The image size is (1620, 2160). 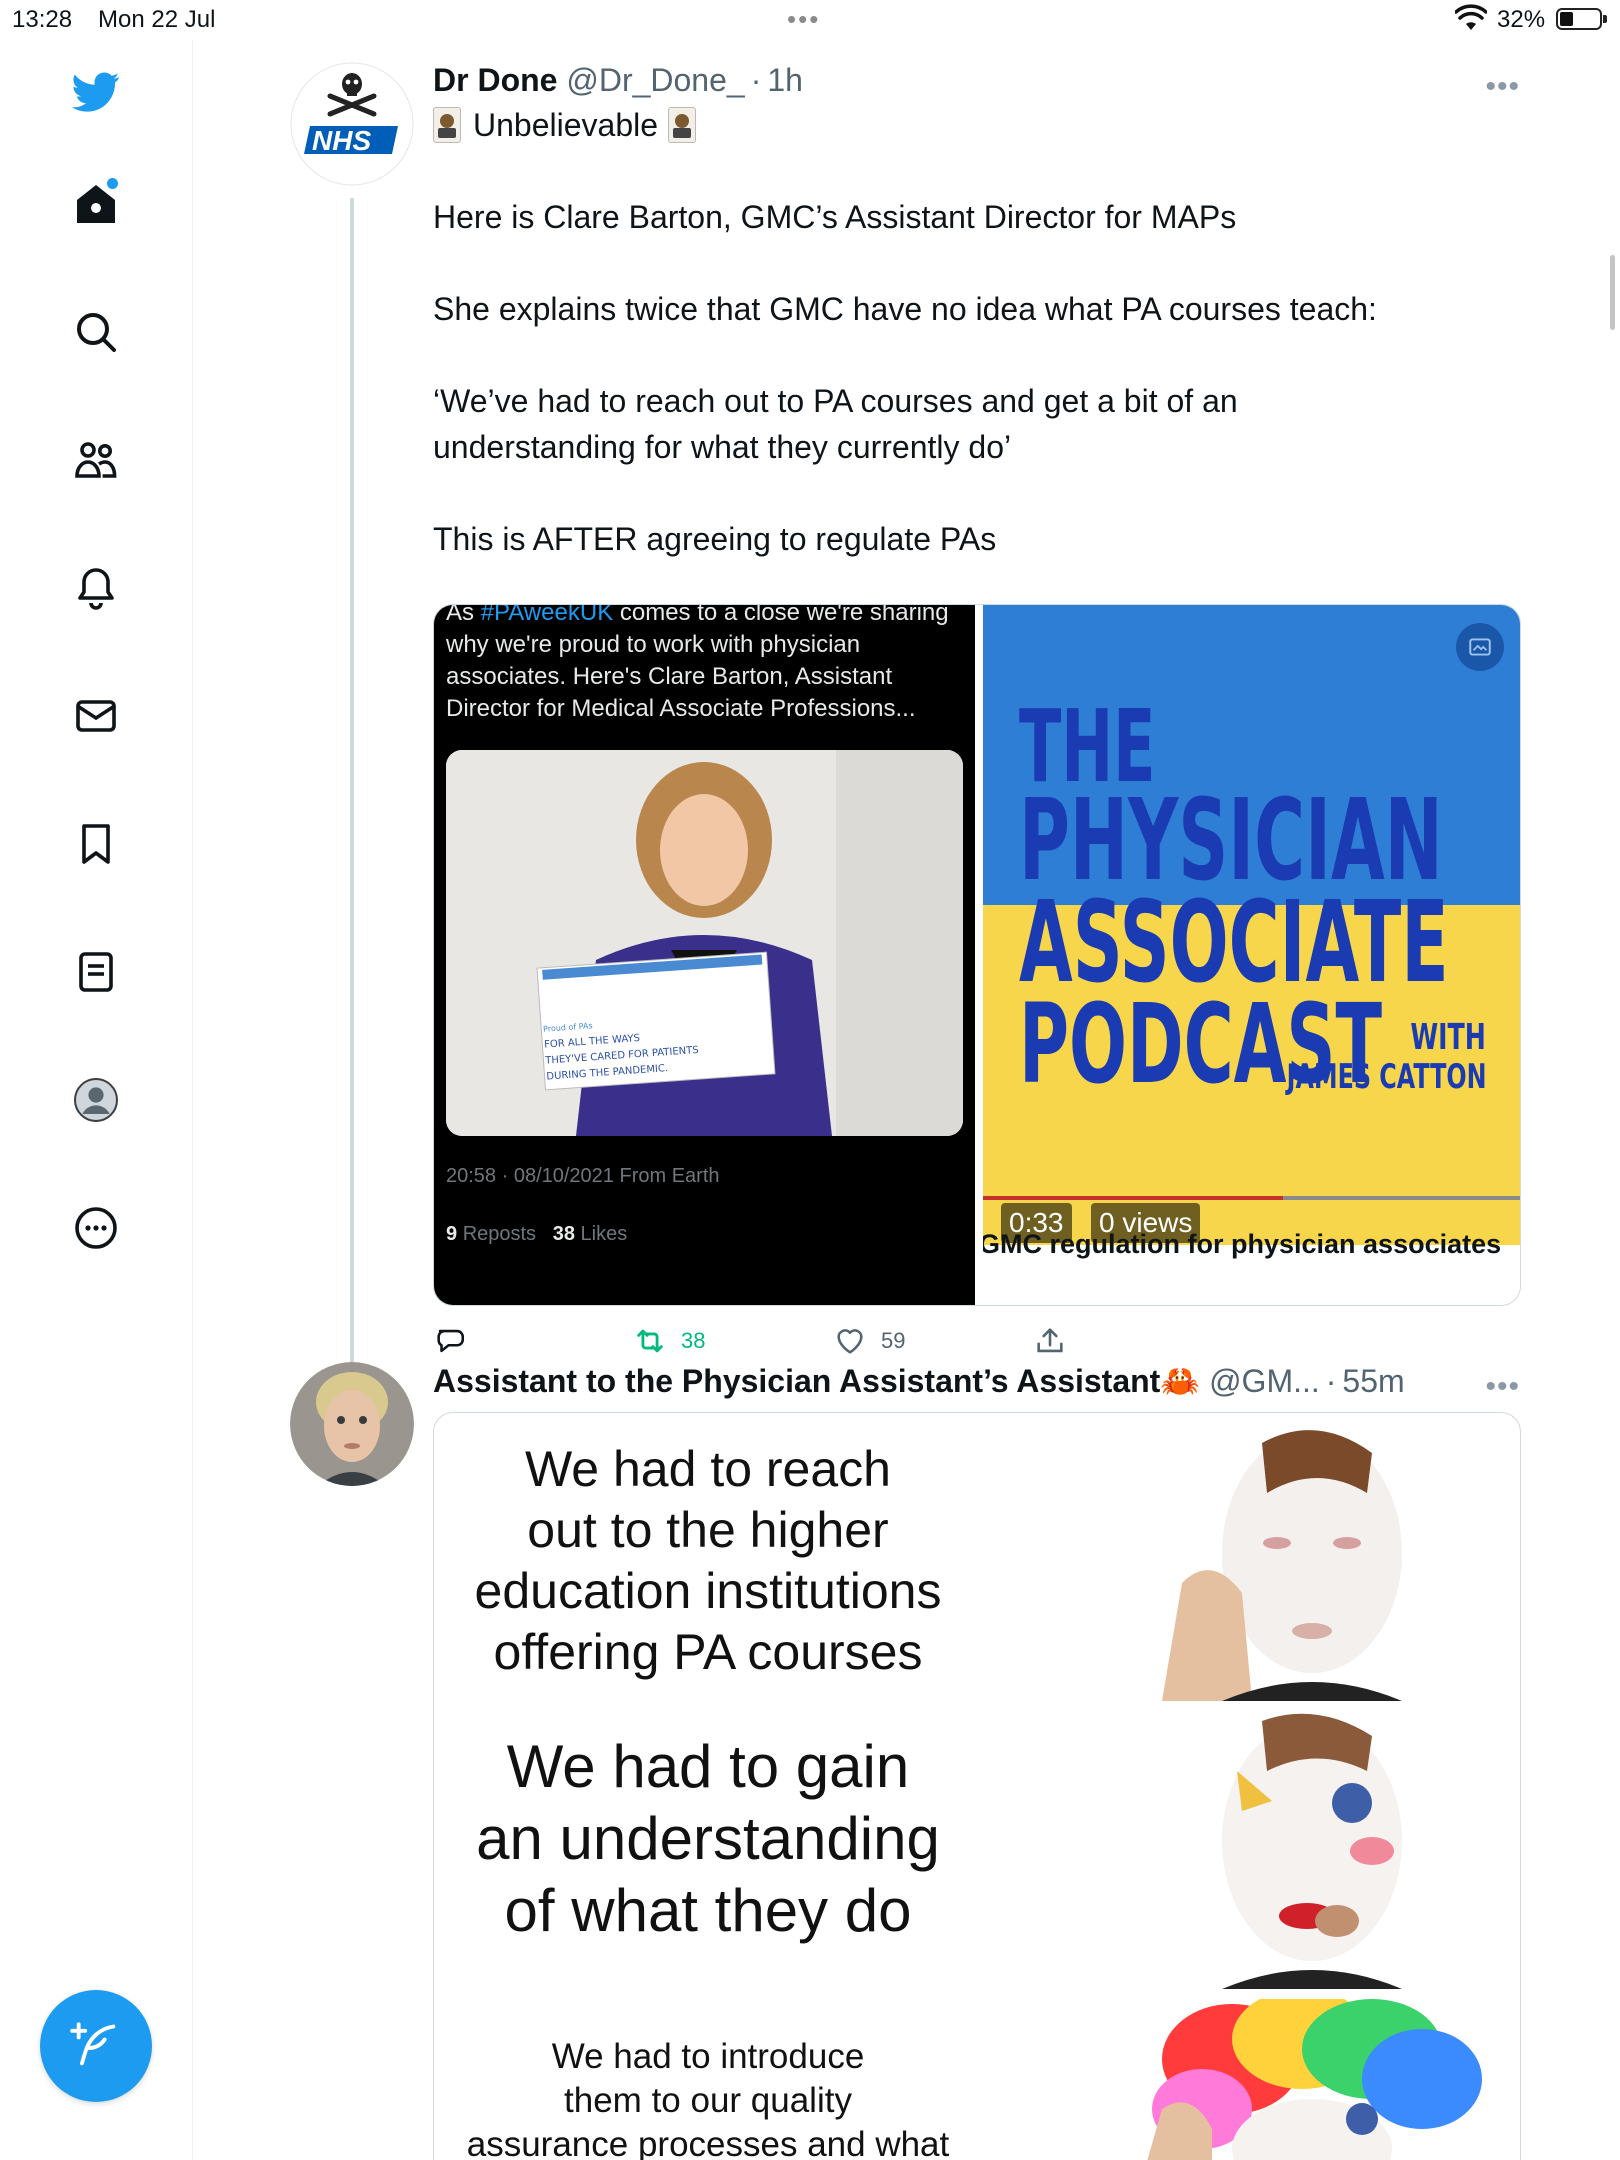 I want to click on compose-button, so click(x=96, y=2046).